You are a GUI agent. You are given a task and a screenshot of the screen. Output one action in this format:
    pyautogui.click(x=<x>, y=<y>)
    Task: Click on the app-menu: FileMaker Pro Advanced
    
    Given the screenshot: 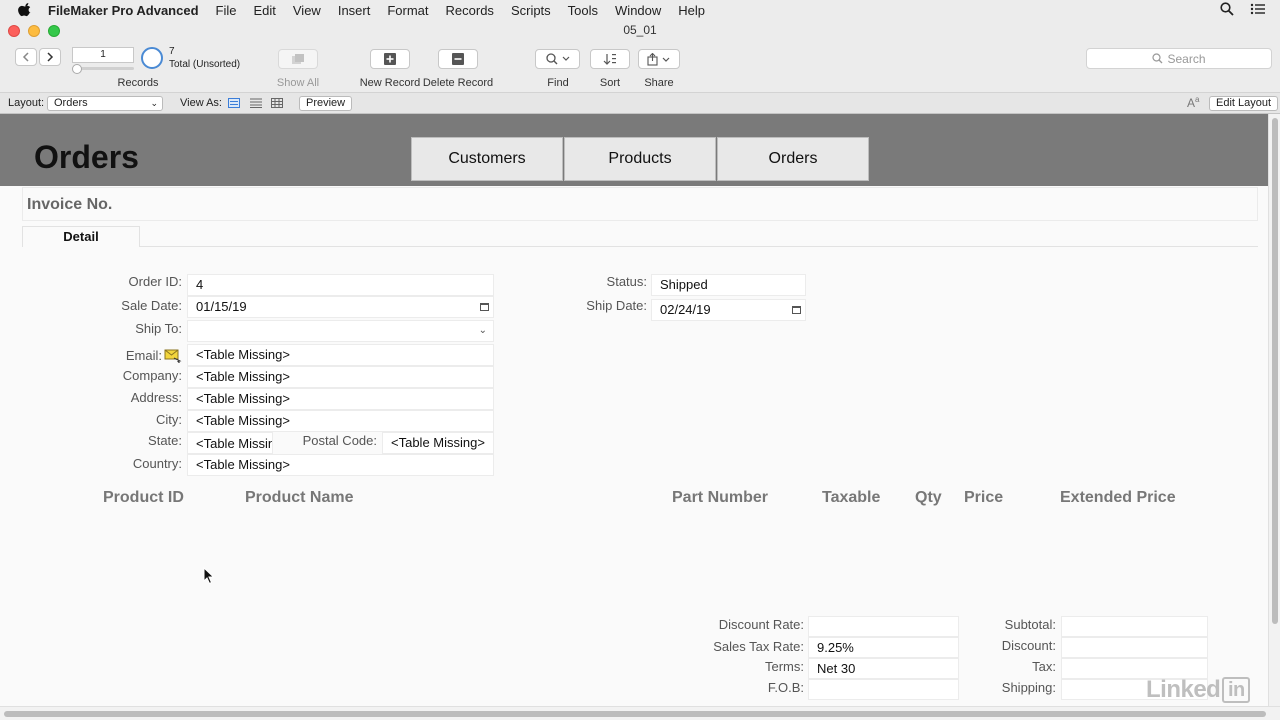 What is the action you would take?
    pyautogui.click(x=123, y=10)
    